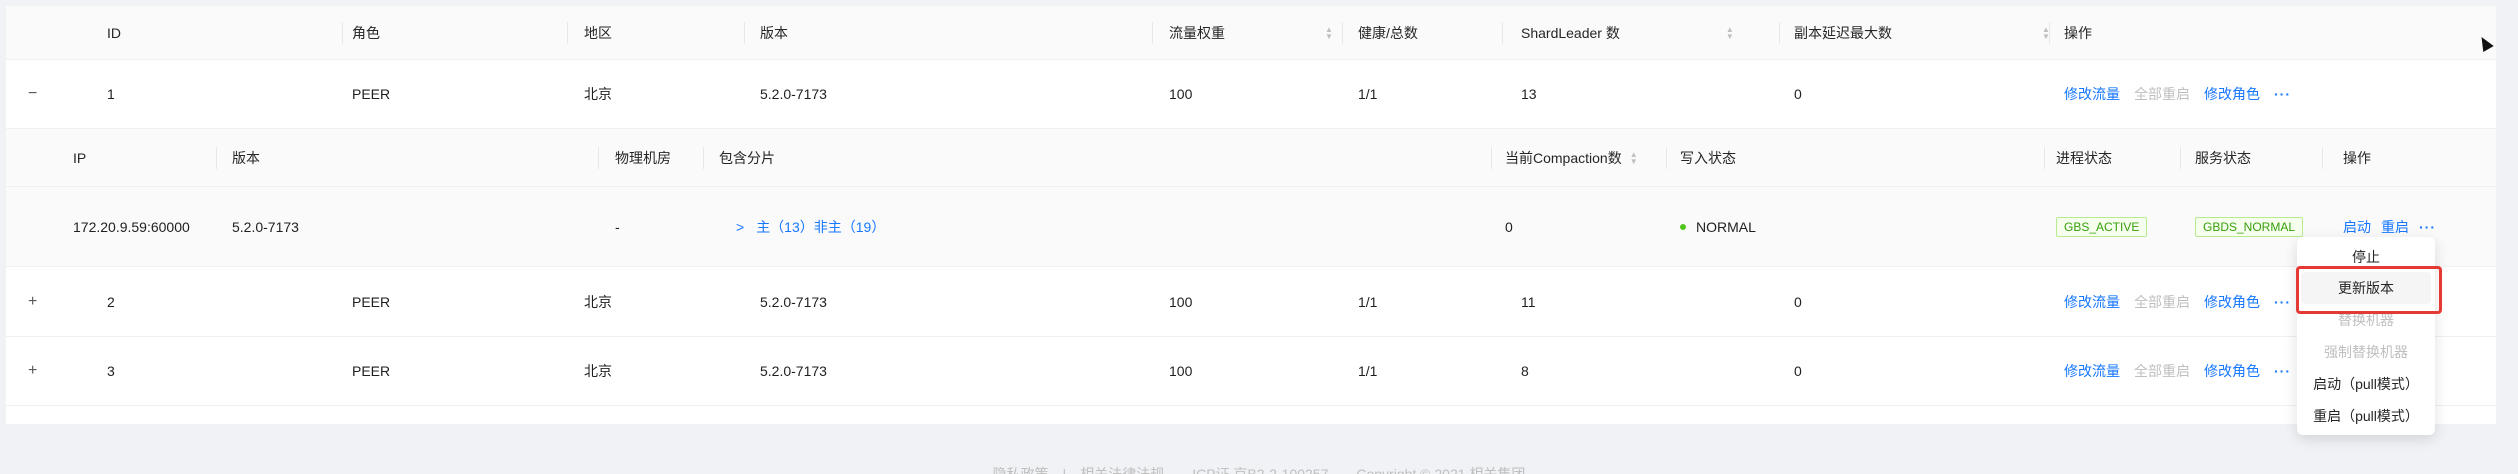 The image size is (2518, 474). Describe the element at coordinates (1627, 32) in the screenshot. I see `header-shard-leader: ShardLeader 数 ▲ ▼` at that location.